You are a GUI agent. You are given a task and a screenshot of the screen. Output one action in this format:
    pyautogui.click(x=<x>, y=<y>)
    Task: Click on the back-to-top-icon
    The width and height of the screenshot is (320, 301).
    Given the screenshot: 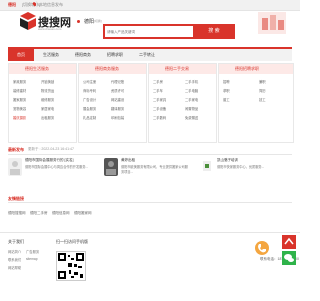 What is the action you would take?
    pyautogui.click(x=289, y=242)
    